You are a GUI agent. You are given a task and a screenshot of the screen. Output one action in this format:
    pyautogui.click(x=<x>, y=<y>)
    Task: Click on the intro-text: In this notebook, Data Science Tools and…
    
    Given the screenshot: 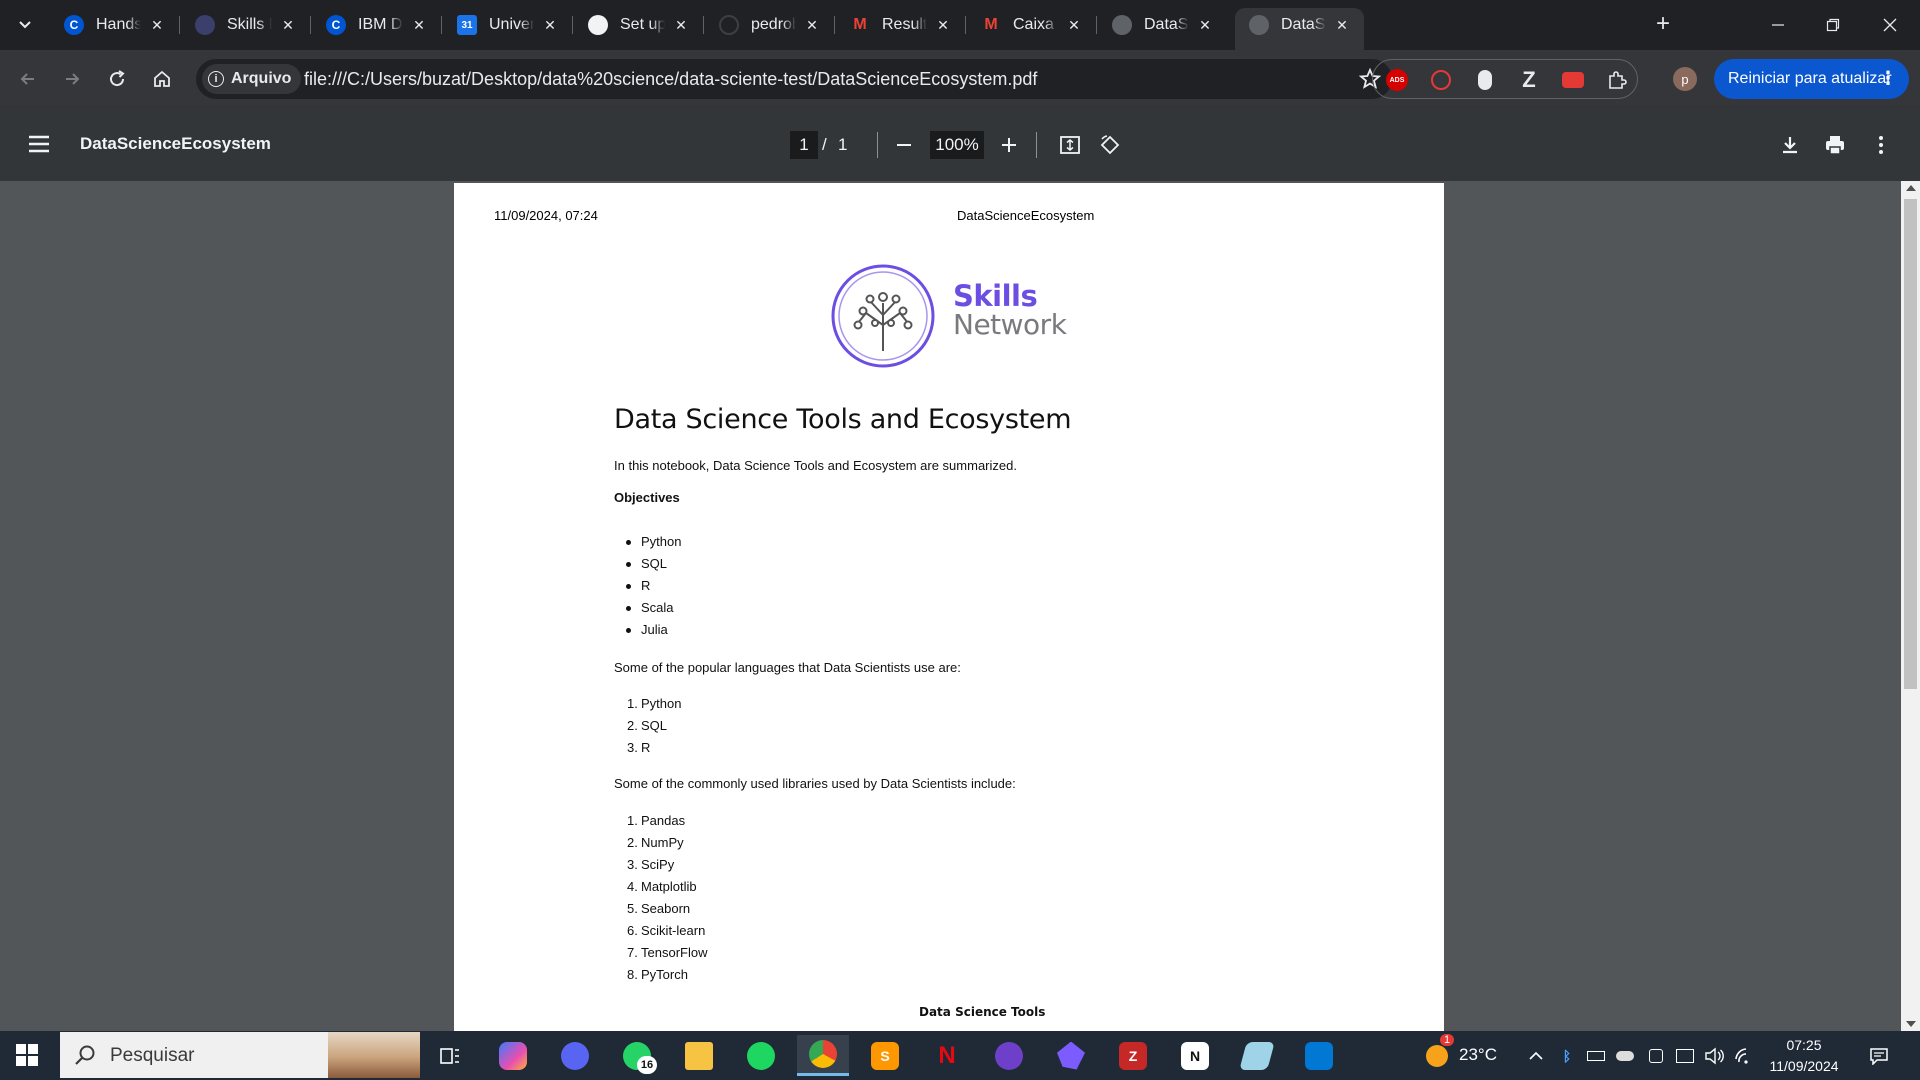 What is the action you would take?
    pyautogui.click(x=815, y=465)
    